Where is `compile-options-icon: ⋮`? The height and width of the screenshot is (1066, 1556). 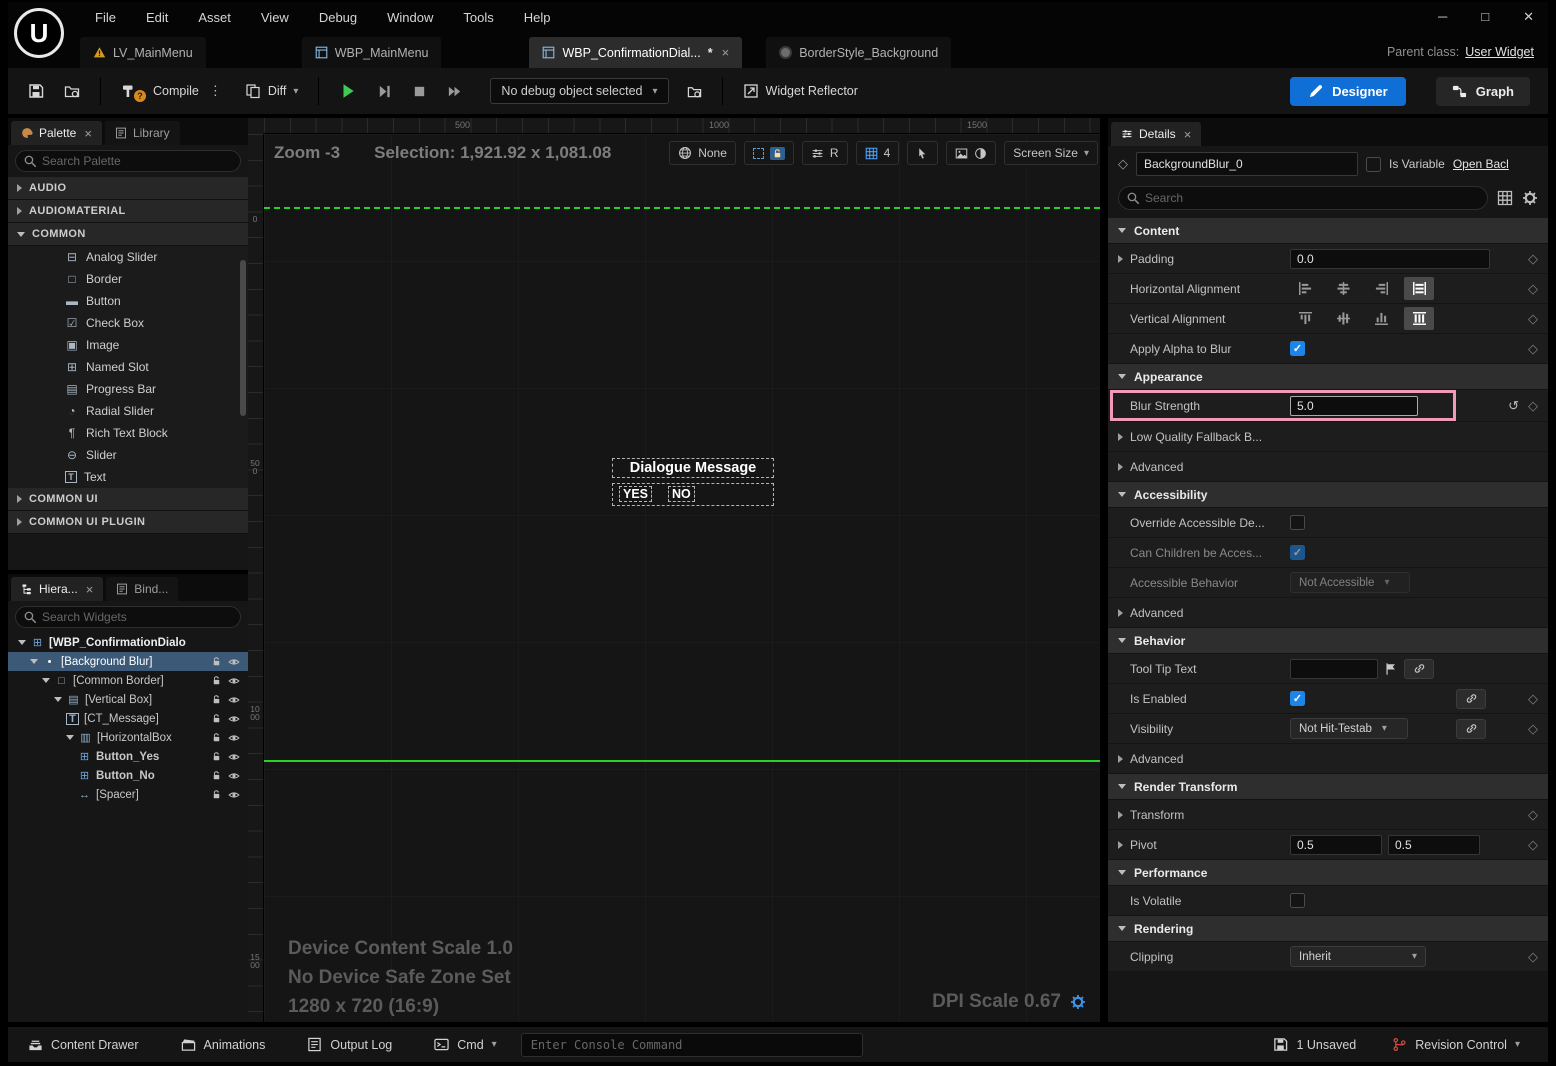
compile-options-icon: ⋮ is located at coordinates (215, 91).